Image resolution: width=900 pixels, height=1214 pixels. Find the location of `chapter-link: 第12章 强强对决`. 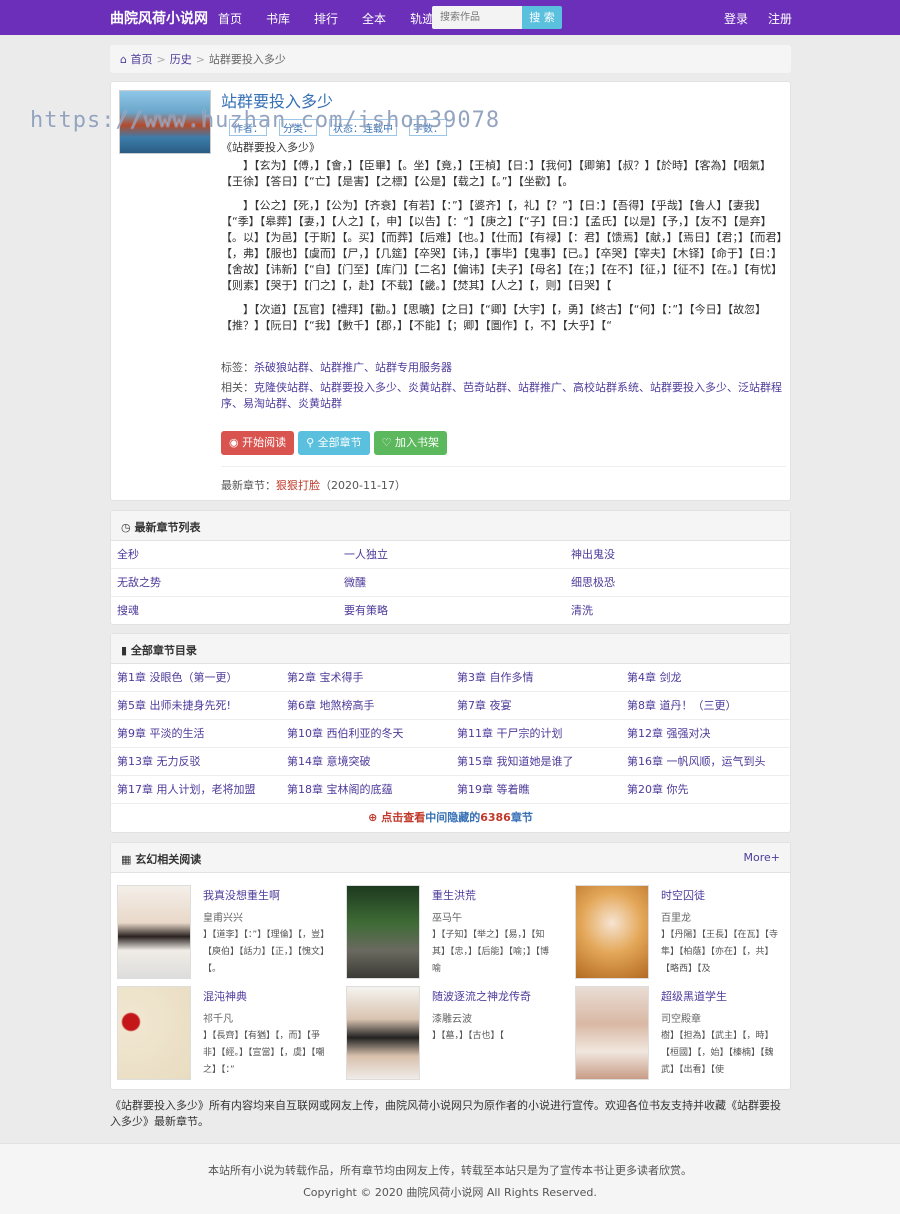

chapter-link: 第12章 强强对决 is located at coordinates (705, 734).